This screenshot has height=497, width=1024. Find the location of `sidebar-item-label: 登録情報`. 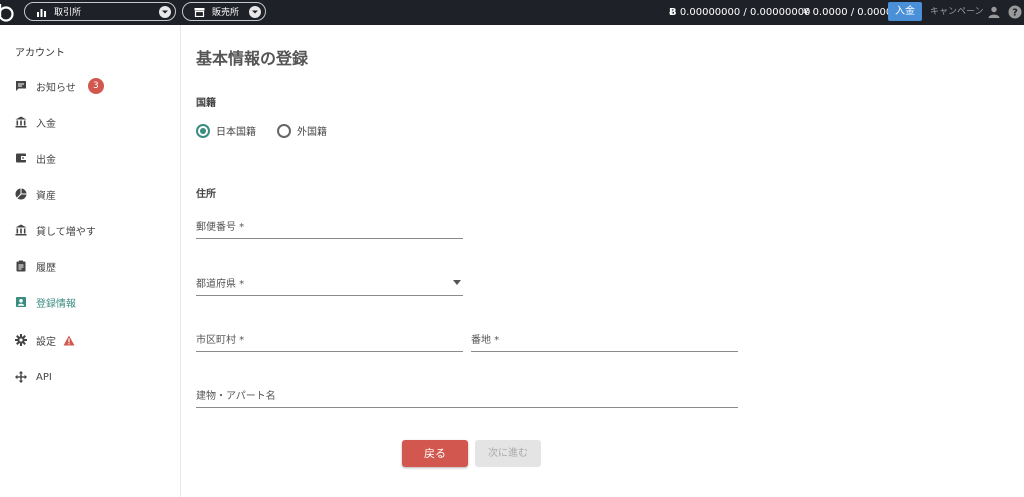

sidebar-item-label: 登録情報 is located at coordinates (56, 304).